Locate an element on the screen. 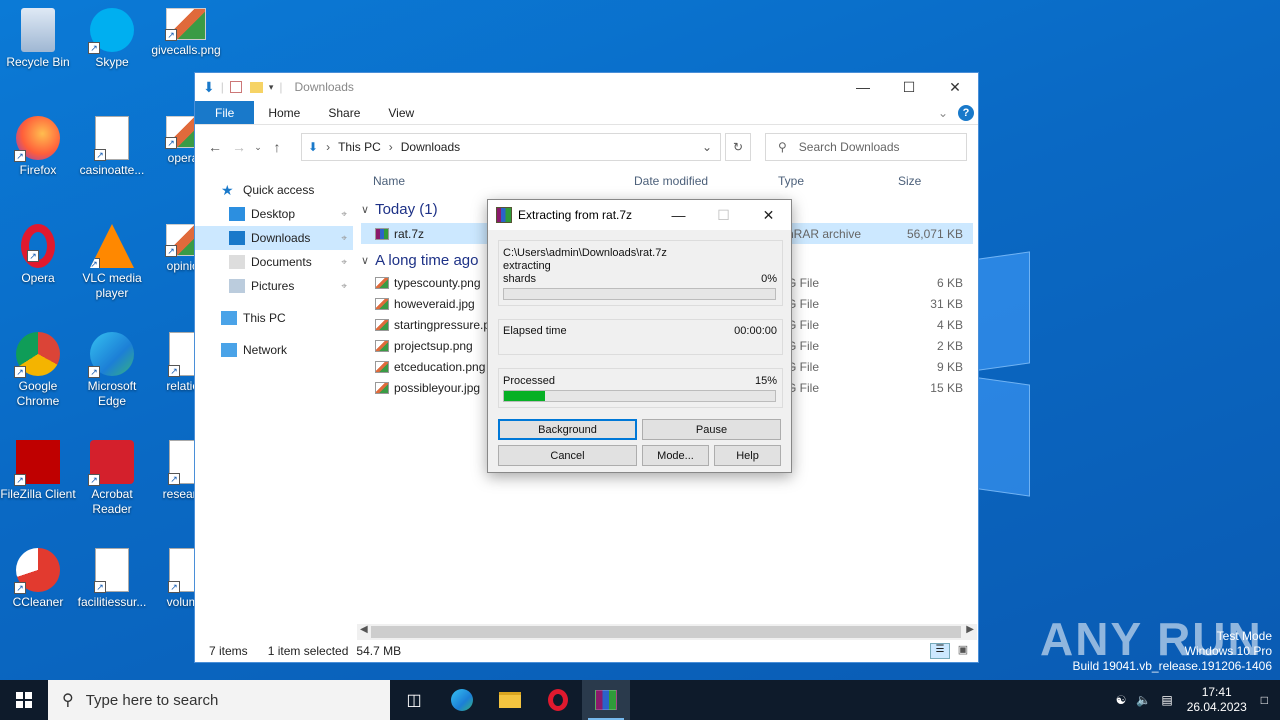 The width and height of the screenshot is (1280, 720). column-date-modified: Date modified is located at coordinates (671, 181).